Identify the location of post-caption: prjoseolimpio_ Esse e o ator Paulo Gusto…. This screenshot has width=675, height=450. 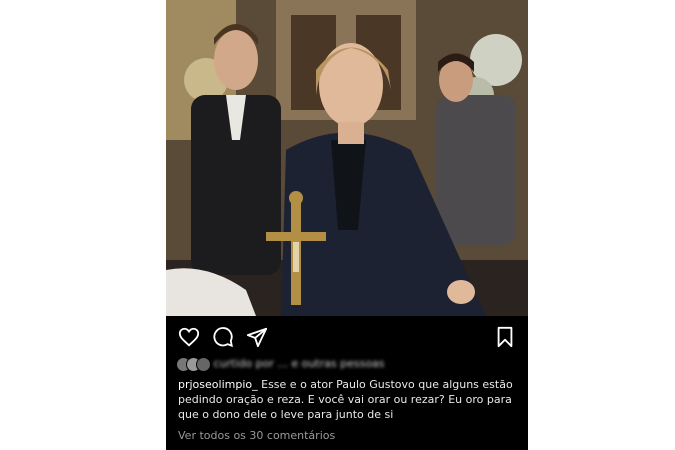
(349, 399).